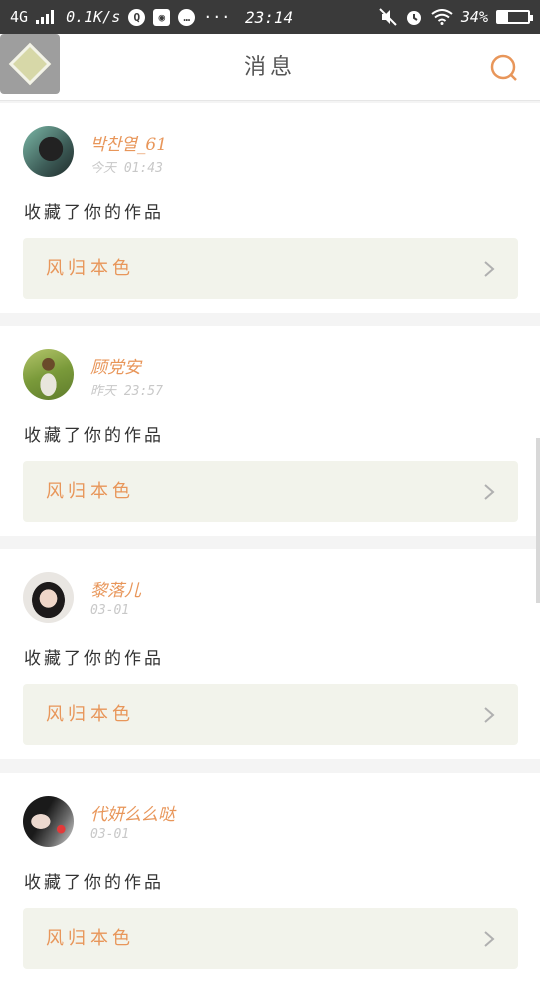 This screenshot has width=540, height=983. What do you see at coordinates (503, 17) in the screenshot?
I see `battery-level` at bounding box center [503, 17].